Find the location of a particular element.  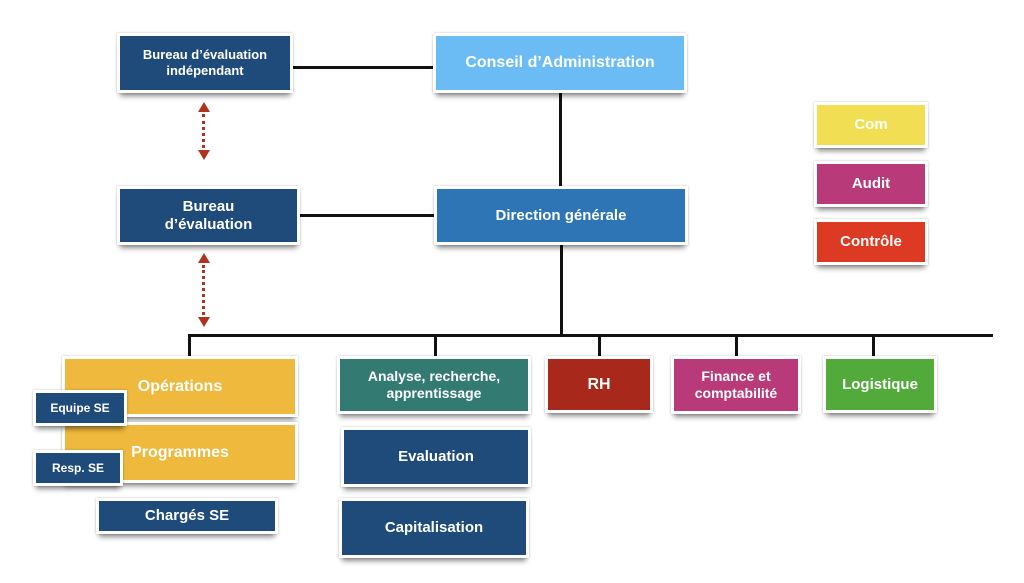

legend-com: Com is located at coordinates (871, 125).